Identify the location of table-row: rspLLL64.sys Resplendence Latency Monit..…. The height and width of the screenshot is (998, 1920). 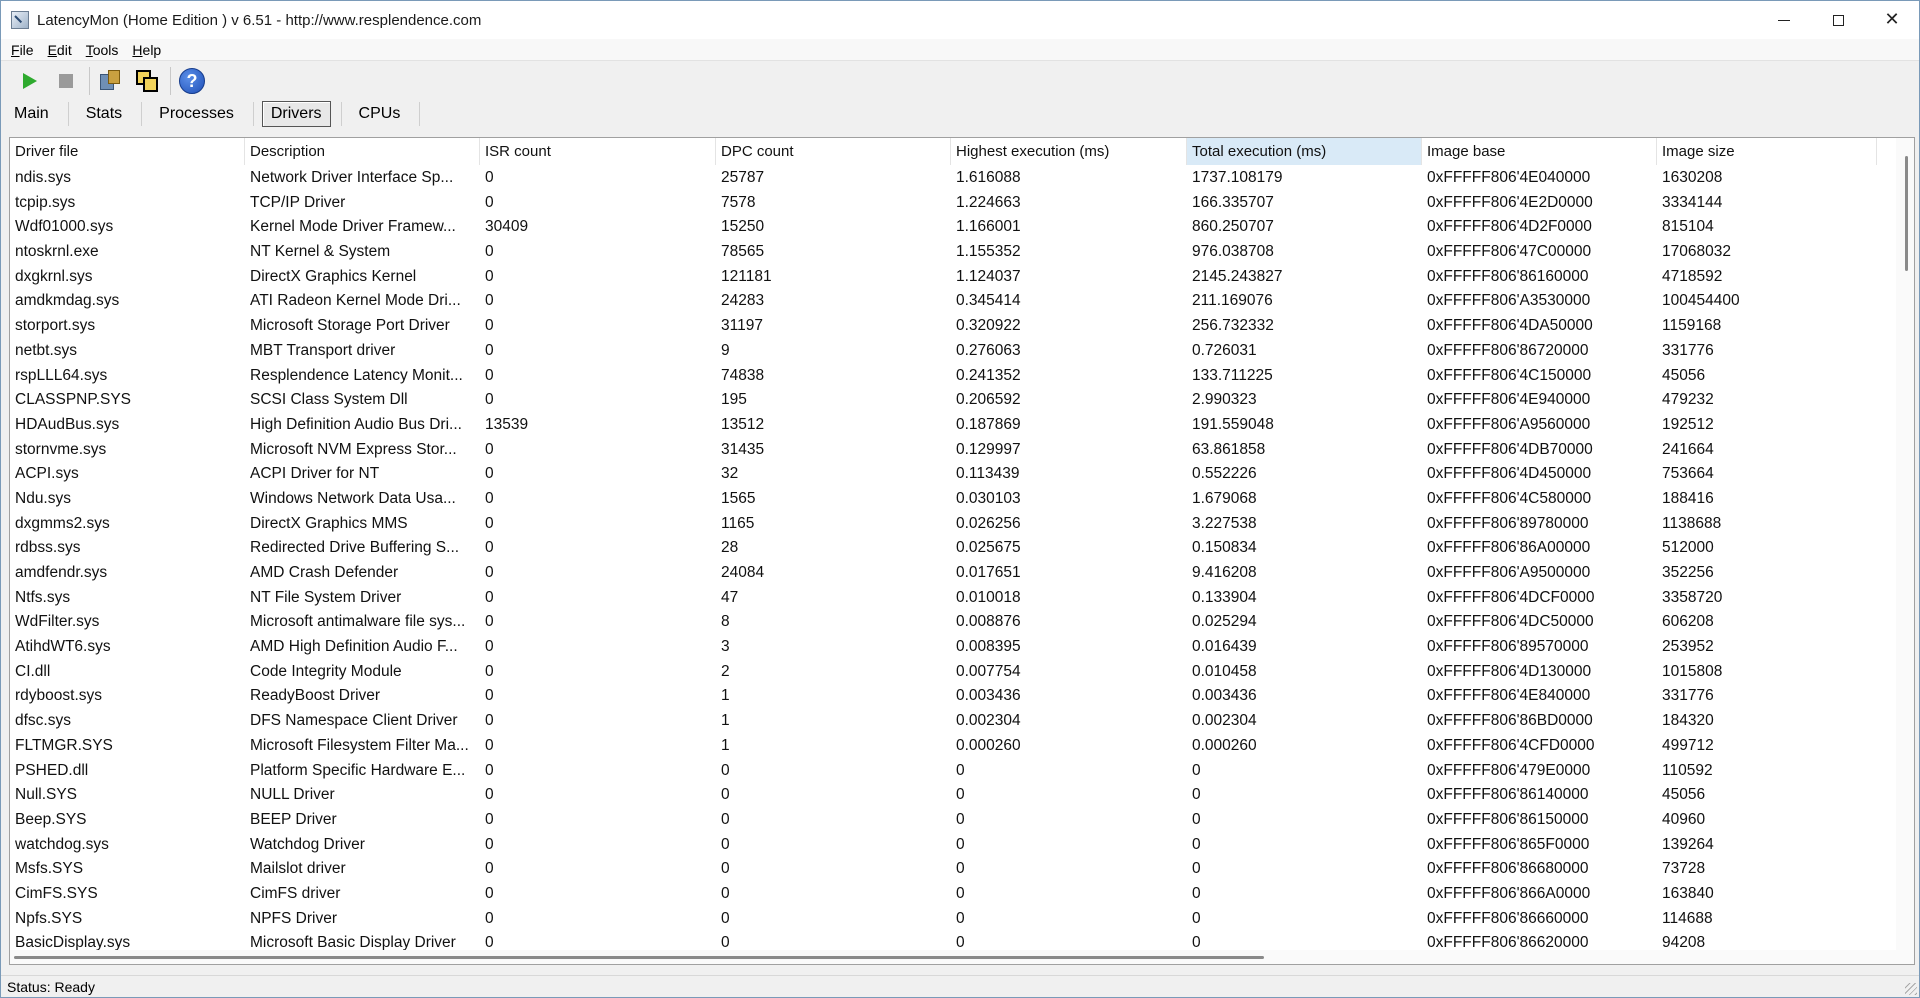
(943, 376).